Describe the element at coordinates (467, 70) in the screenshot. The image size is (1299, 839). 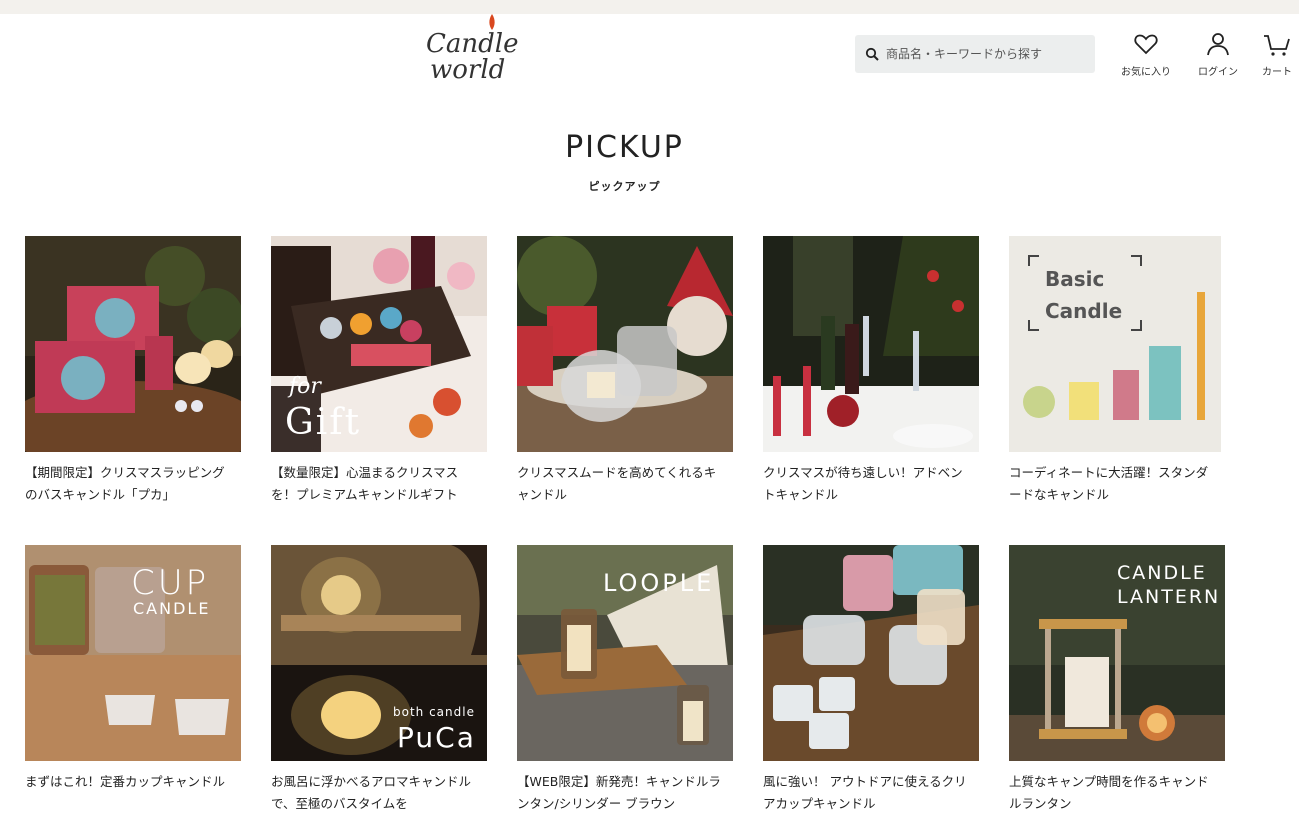
I see `svg-text: world` at that location.